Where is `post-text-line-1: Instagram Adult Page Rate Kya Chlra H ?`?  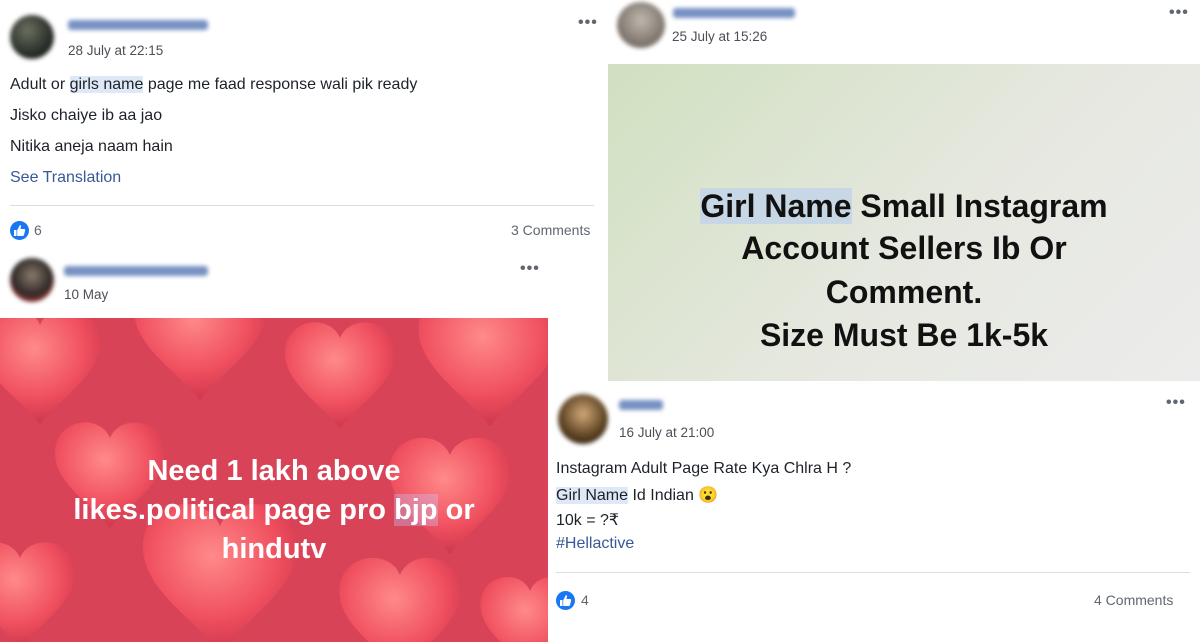 post-text-line-1: Instagram Adult Page Rate Kya Chlra H ? is located at coordinates (704, 468).